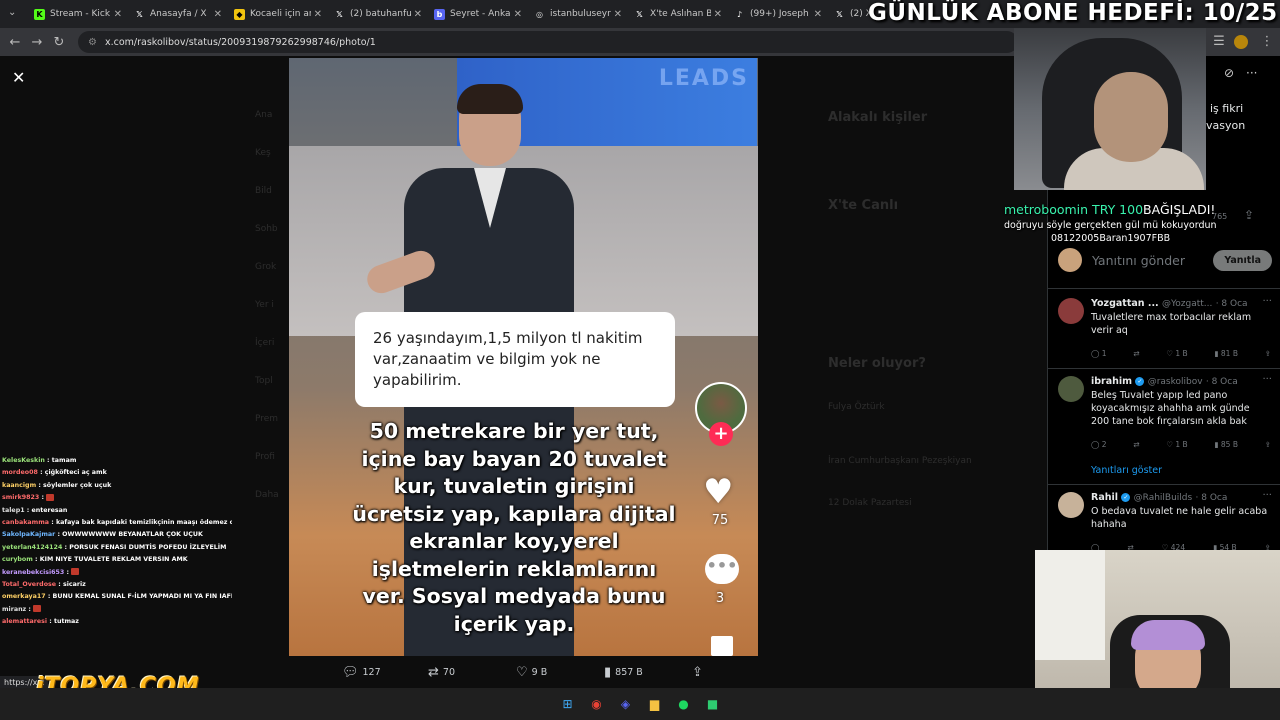 This screenshot has height=720, width=1280. What do you see at coordinates (13, 510) in the screenshot?
I see `chat-username: talep1` at bounding box center [13, 510].